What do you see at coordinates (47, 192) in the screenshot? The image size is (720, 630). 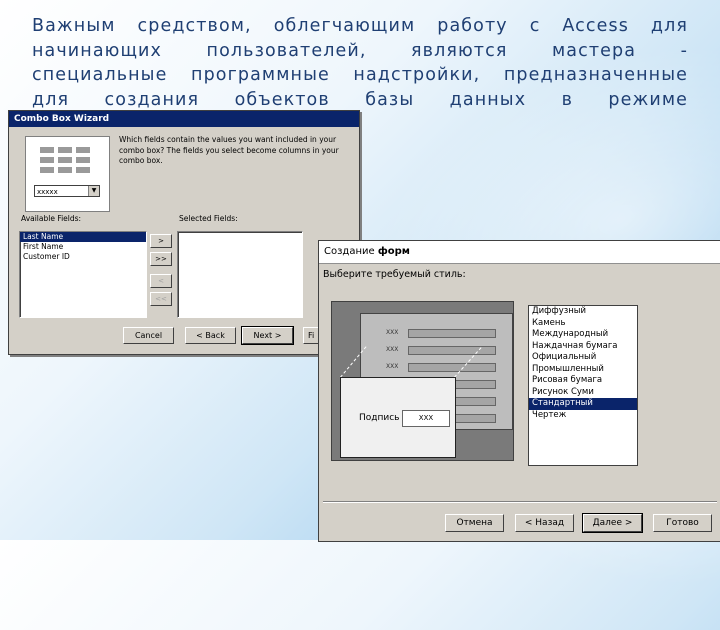 I see `preview-combo-text: xxxxx` at bounding box center [47, 192].